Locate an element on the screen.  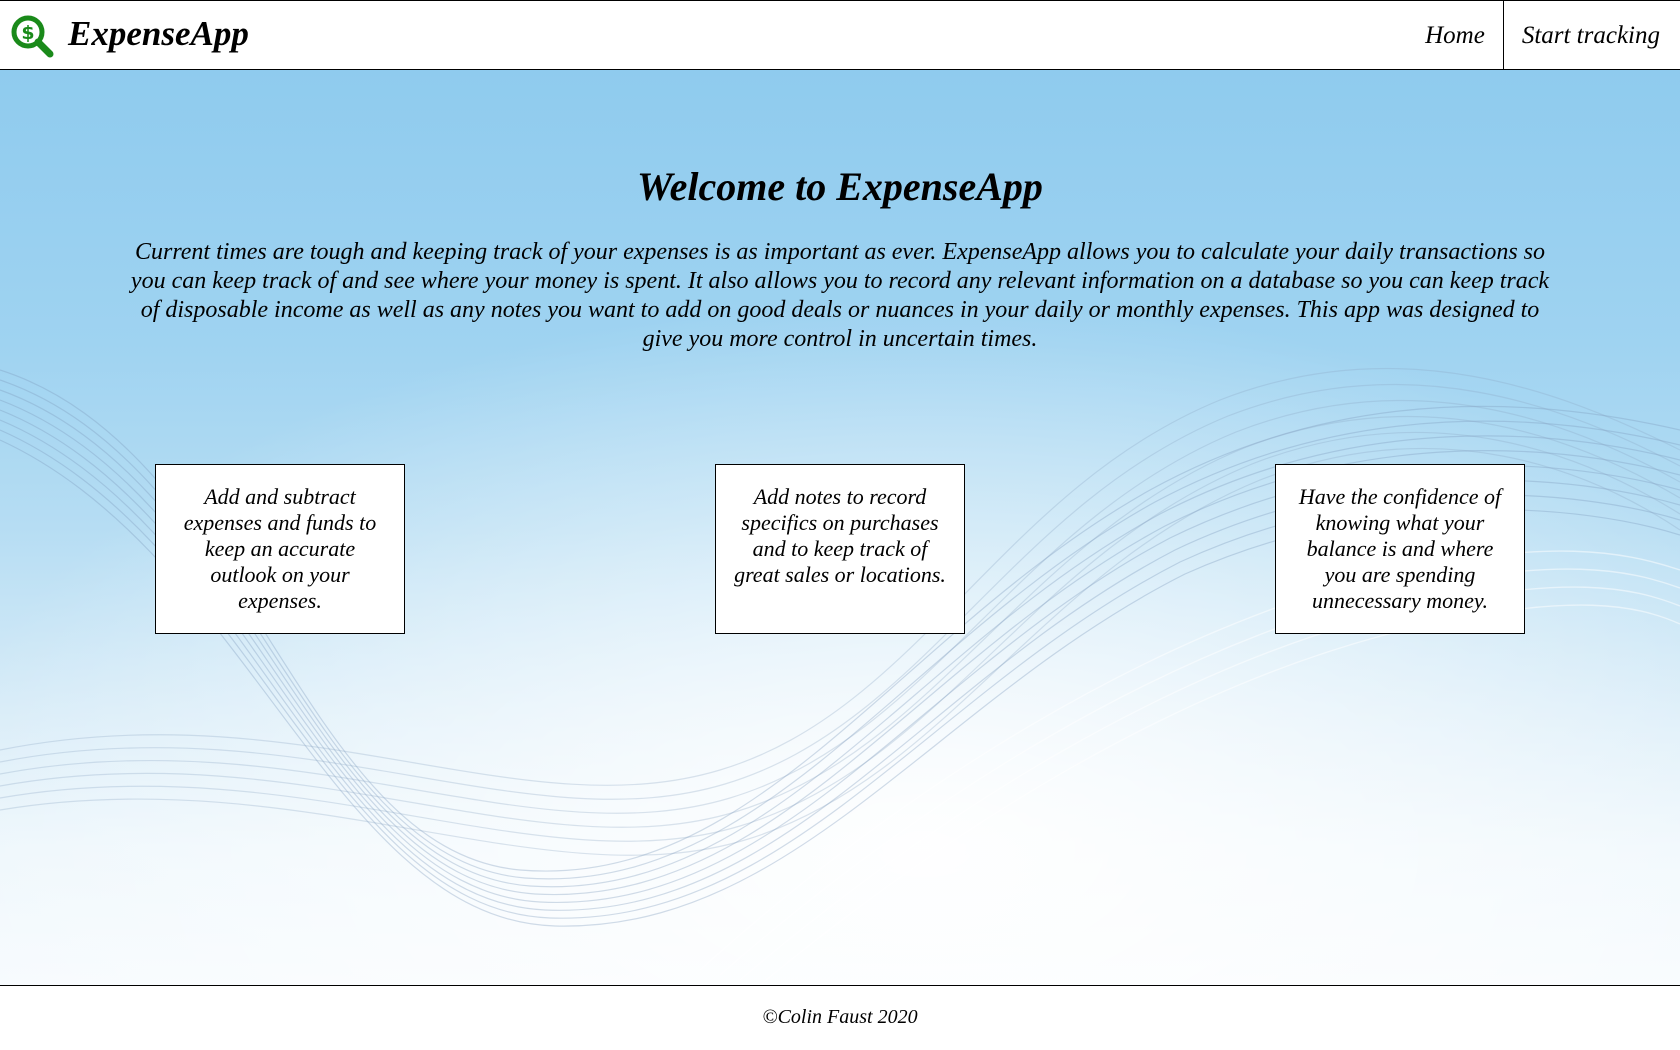
copyright-text: ©Colin Faust 2020 is located at coordinates (840, 1017).